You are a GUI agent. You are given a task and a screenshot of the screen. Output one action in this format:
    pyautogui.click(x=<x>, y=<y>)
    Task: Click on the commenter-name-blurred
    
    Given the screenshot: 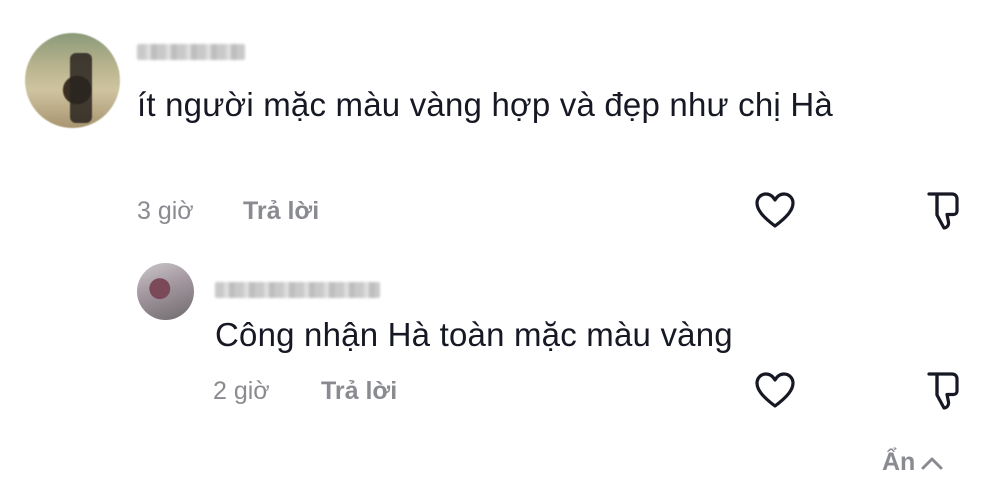 What is the action you would take?
    pyautogui.click(x=191, y=52)
    